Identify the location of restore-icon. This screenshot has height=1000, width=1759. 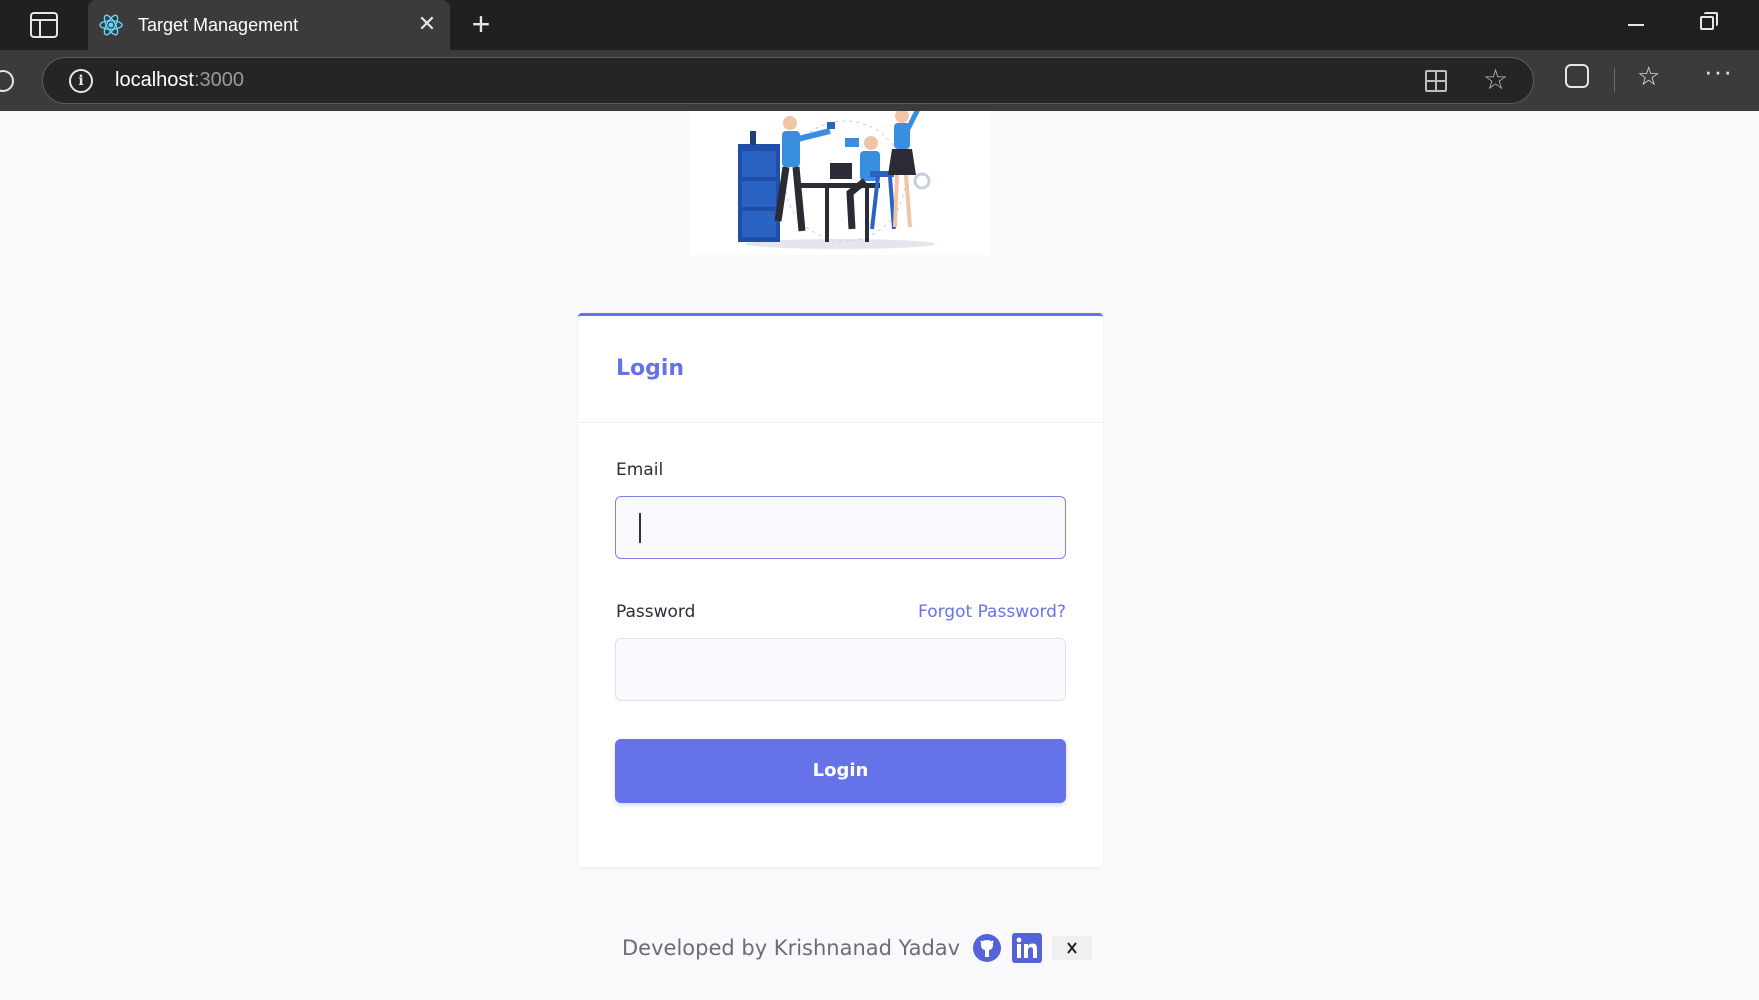
(1709, 21).